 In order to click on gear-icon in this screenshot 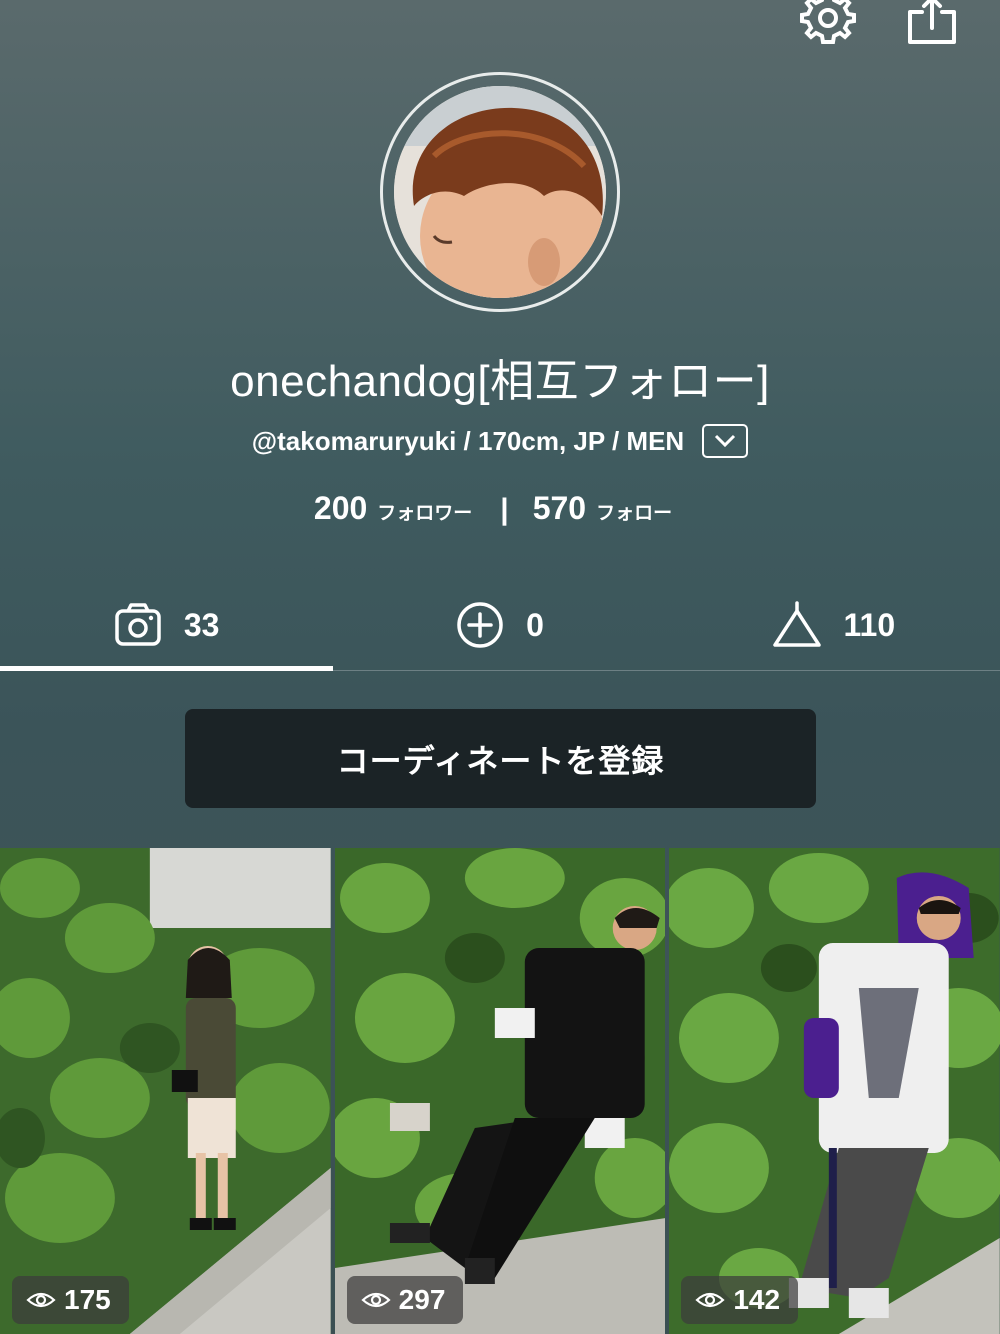, I will do `click(828, 24)`.